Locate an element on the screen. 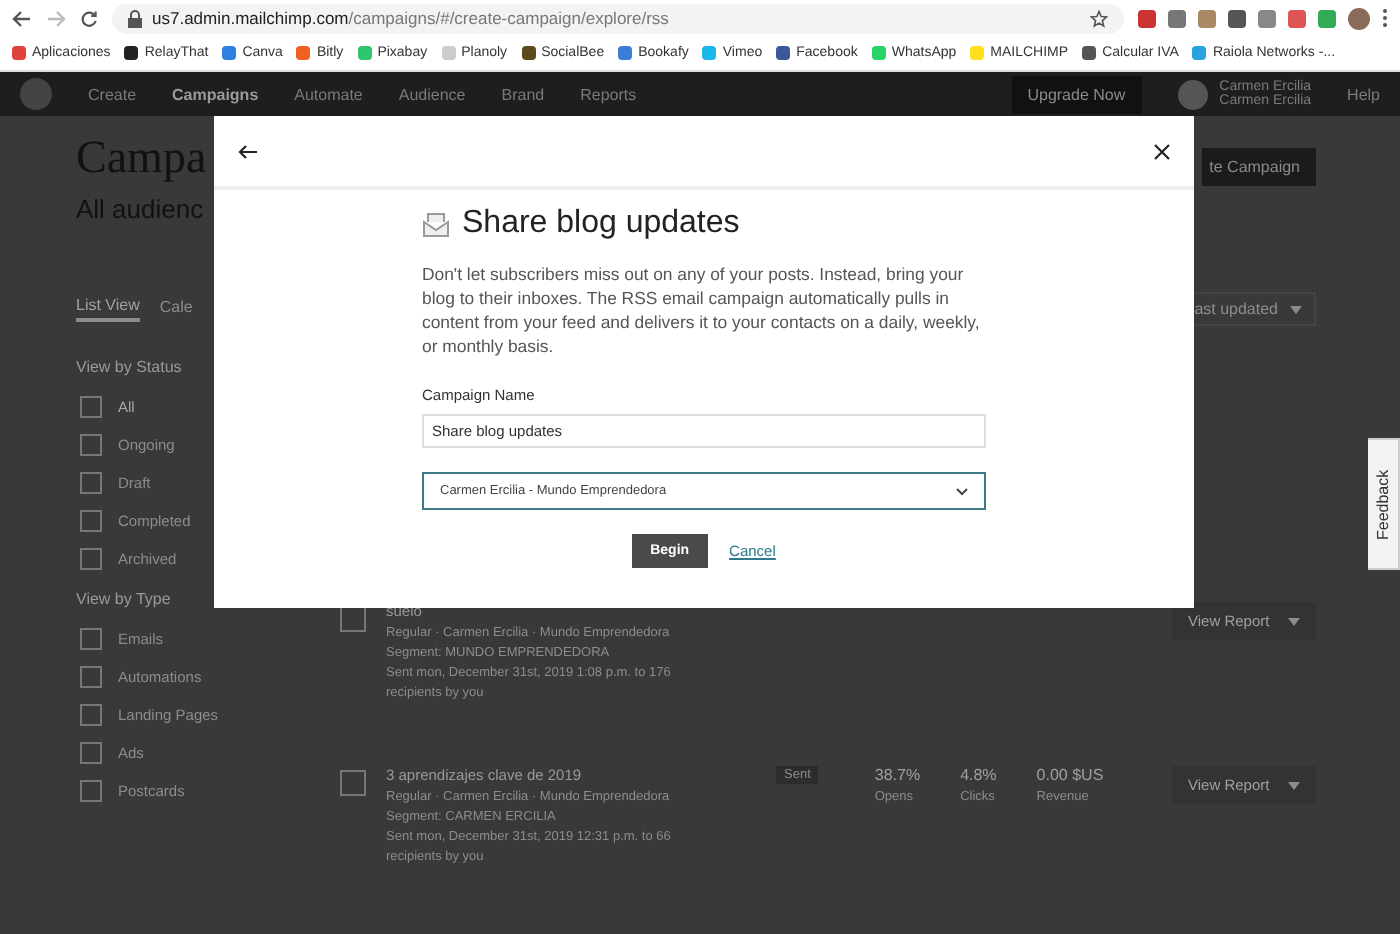 The height and width of the screenshot is (934, 1400). stat-value: 38.7% is located at coordinates (897, 775).